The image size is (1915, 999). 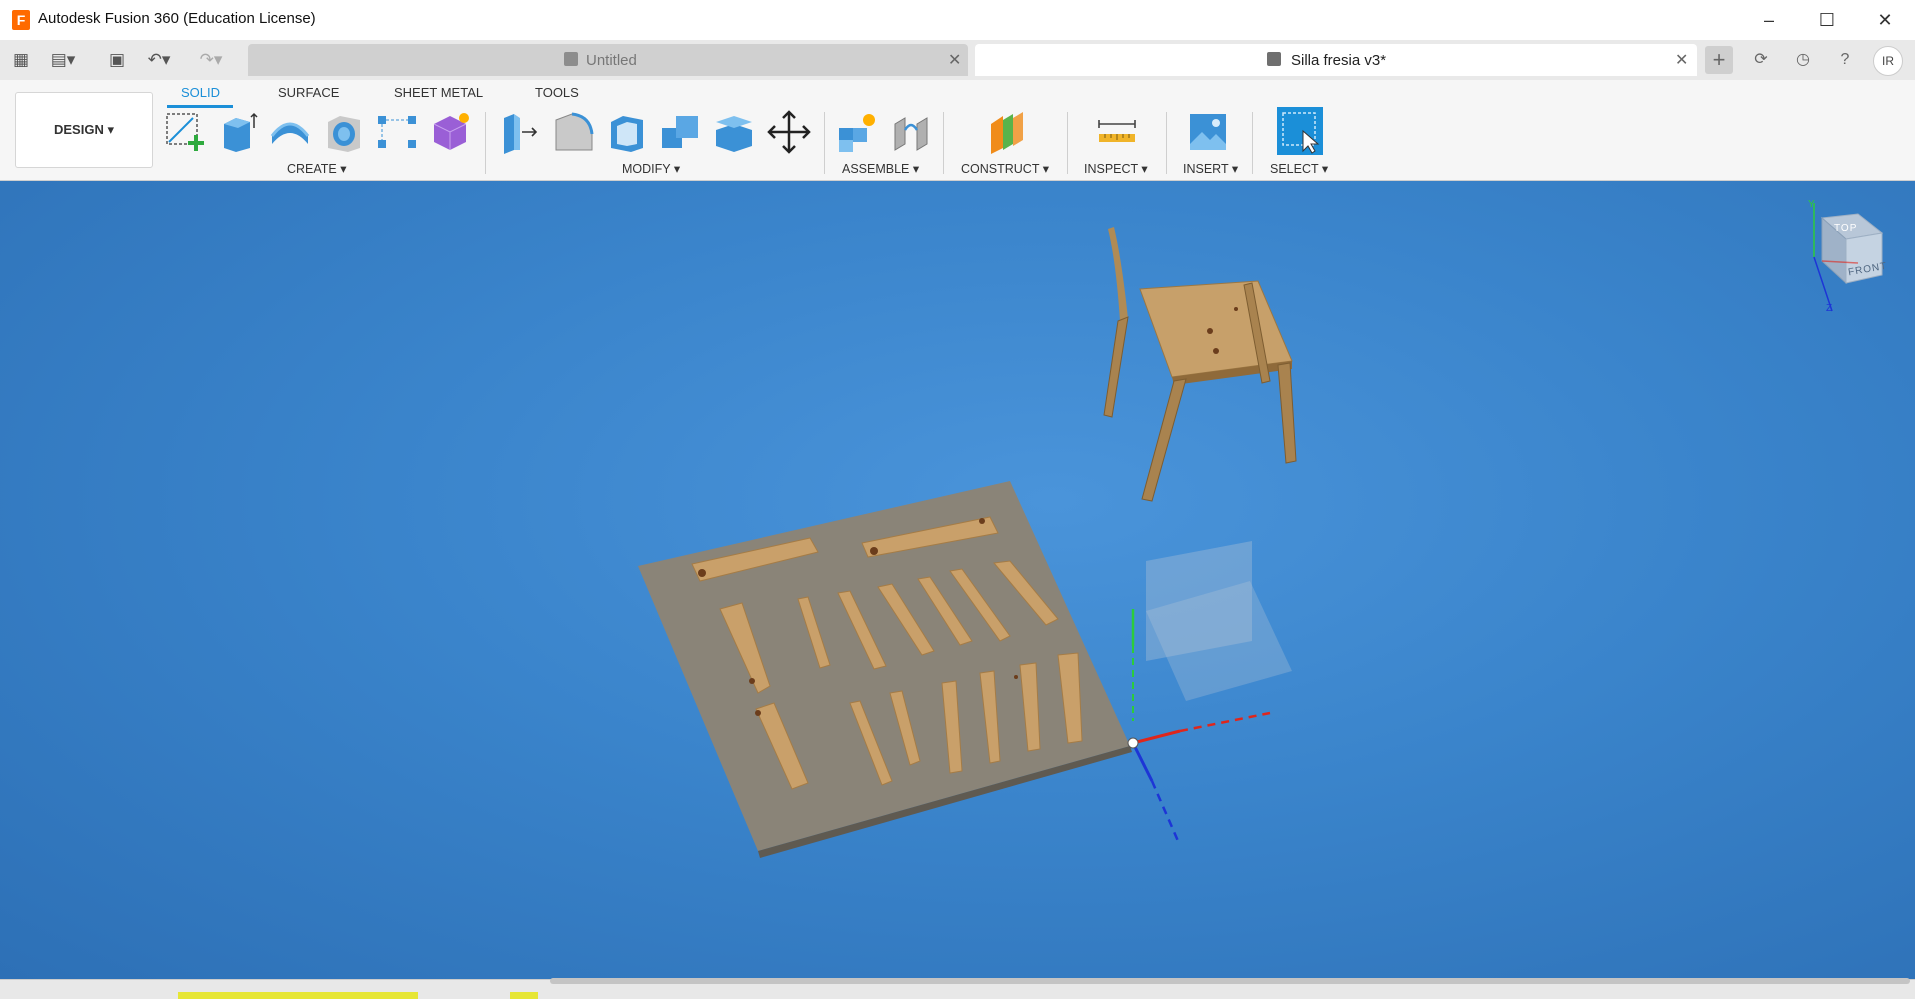 What do you see at coordinates (84, 130) in the screenshot?
I see `workspace-switcher: DESIGN ▾` at bounding box center [84, 130].